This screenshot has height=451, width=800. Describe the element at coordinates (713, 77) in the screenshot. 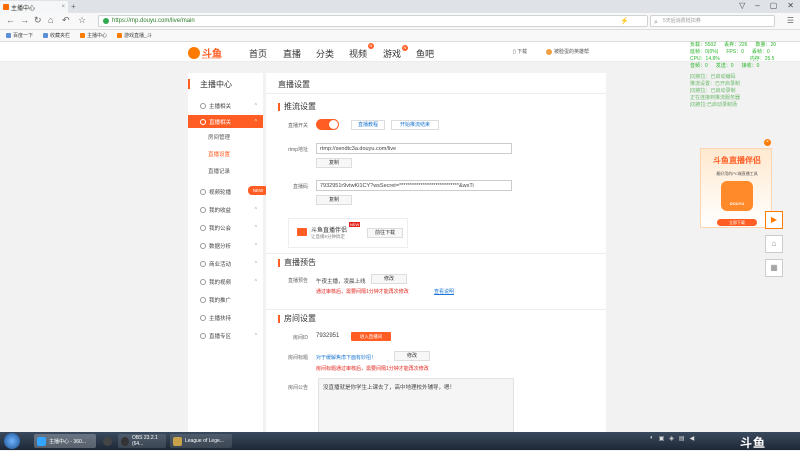

I see `log-line: [0]被拉：已启动编码` at that location.